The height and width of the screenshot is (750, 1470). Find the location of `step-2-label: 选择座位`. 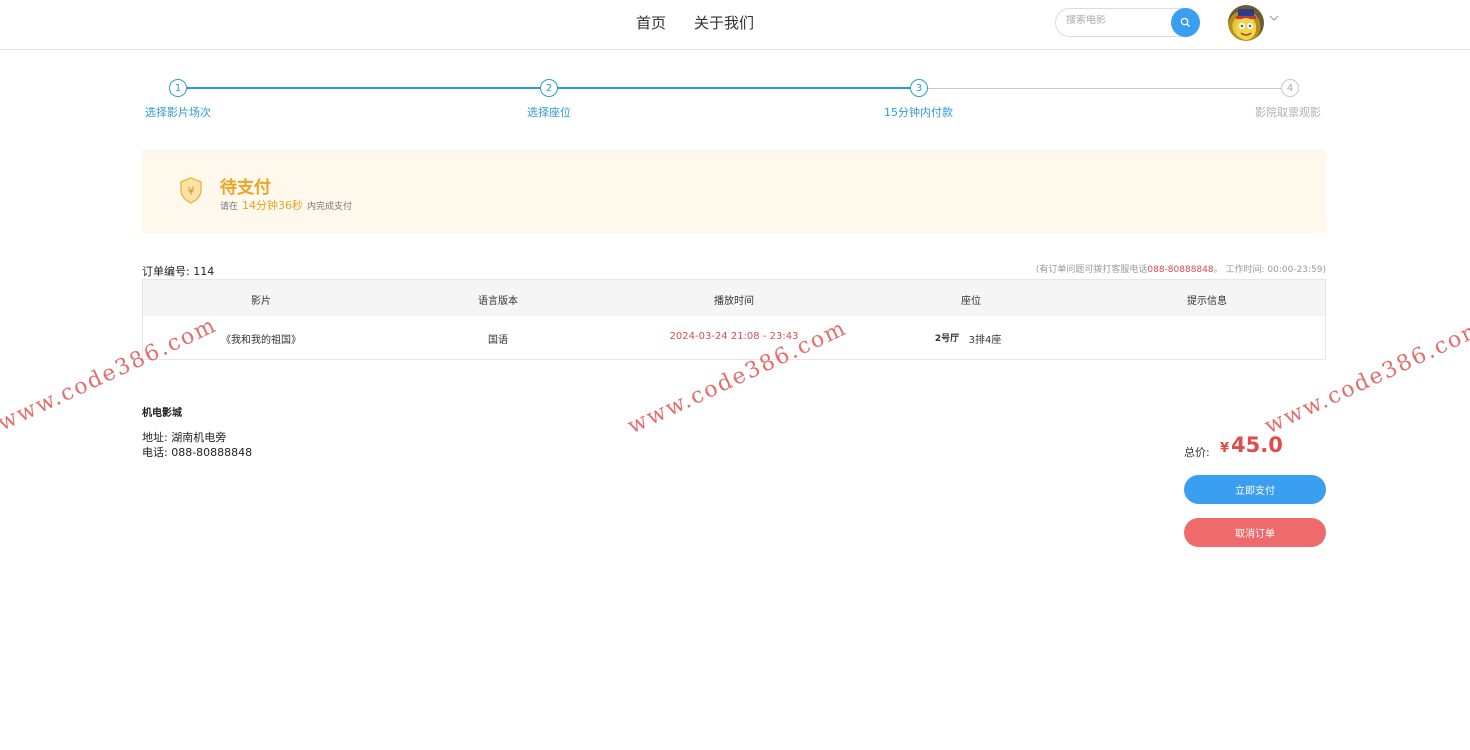

step-2-label: 选择座位 is located at coordinates (549, 112).